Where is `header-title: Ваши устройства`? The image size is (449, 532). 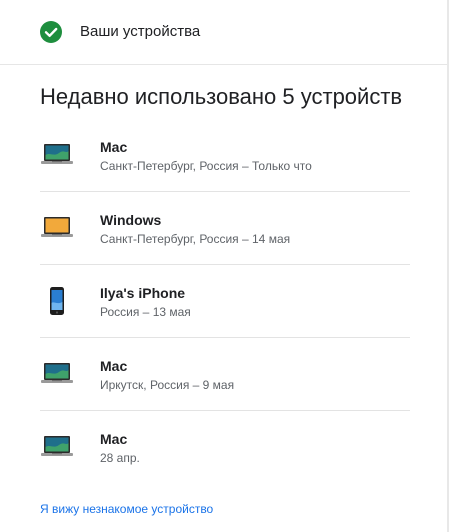 header-title: Ваши устройства is located at coordinates (140, 31).